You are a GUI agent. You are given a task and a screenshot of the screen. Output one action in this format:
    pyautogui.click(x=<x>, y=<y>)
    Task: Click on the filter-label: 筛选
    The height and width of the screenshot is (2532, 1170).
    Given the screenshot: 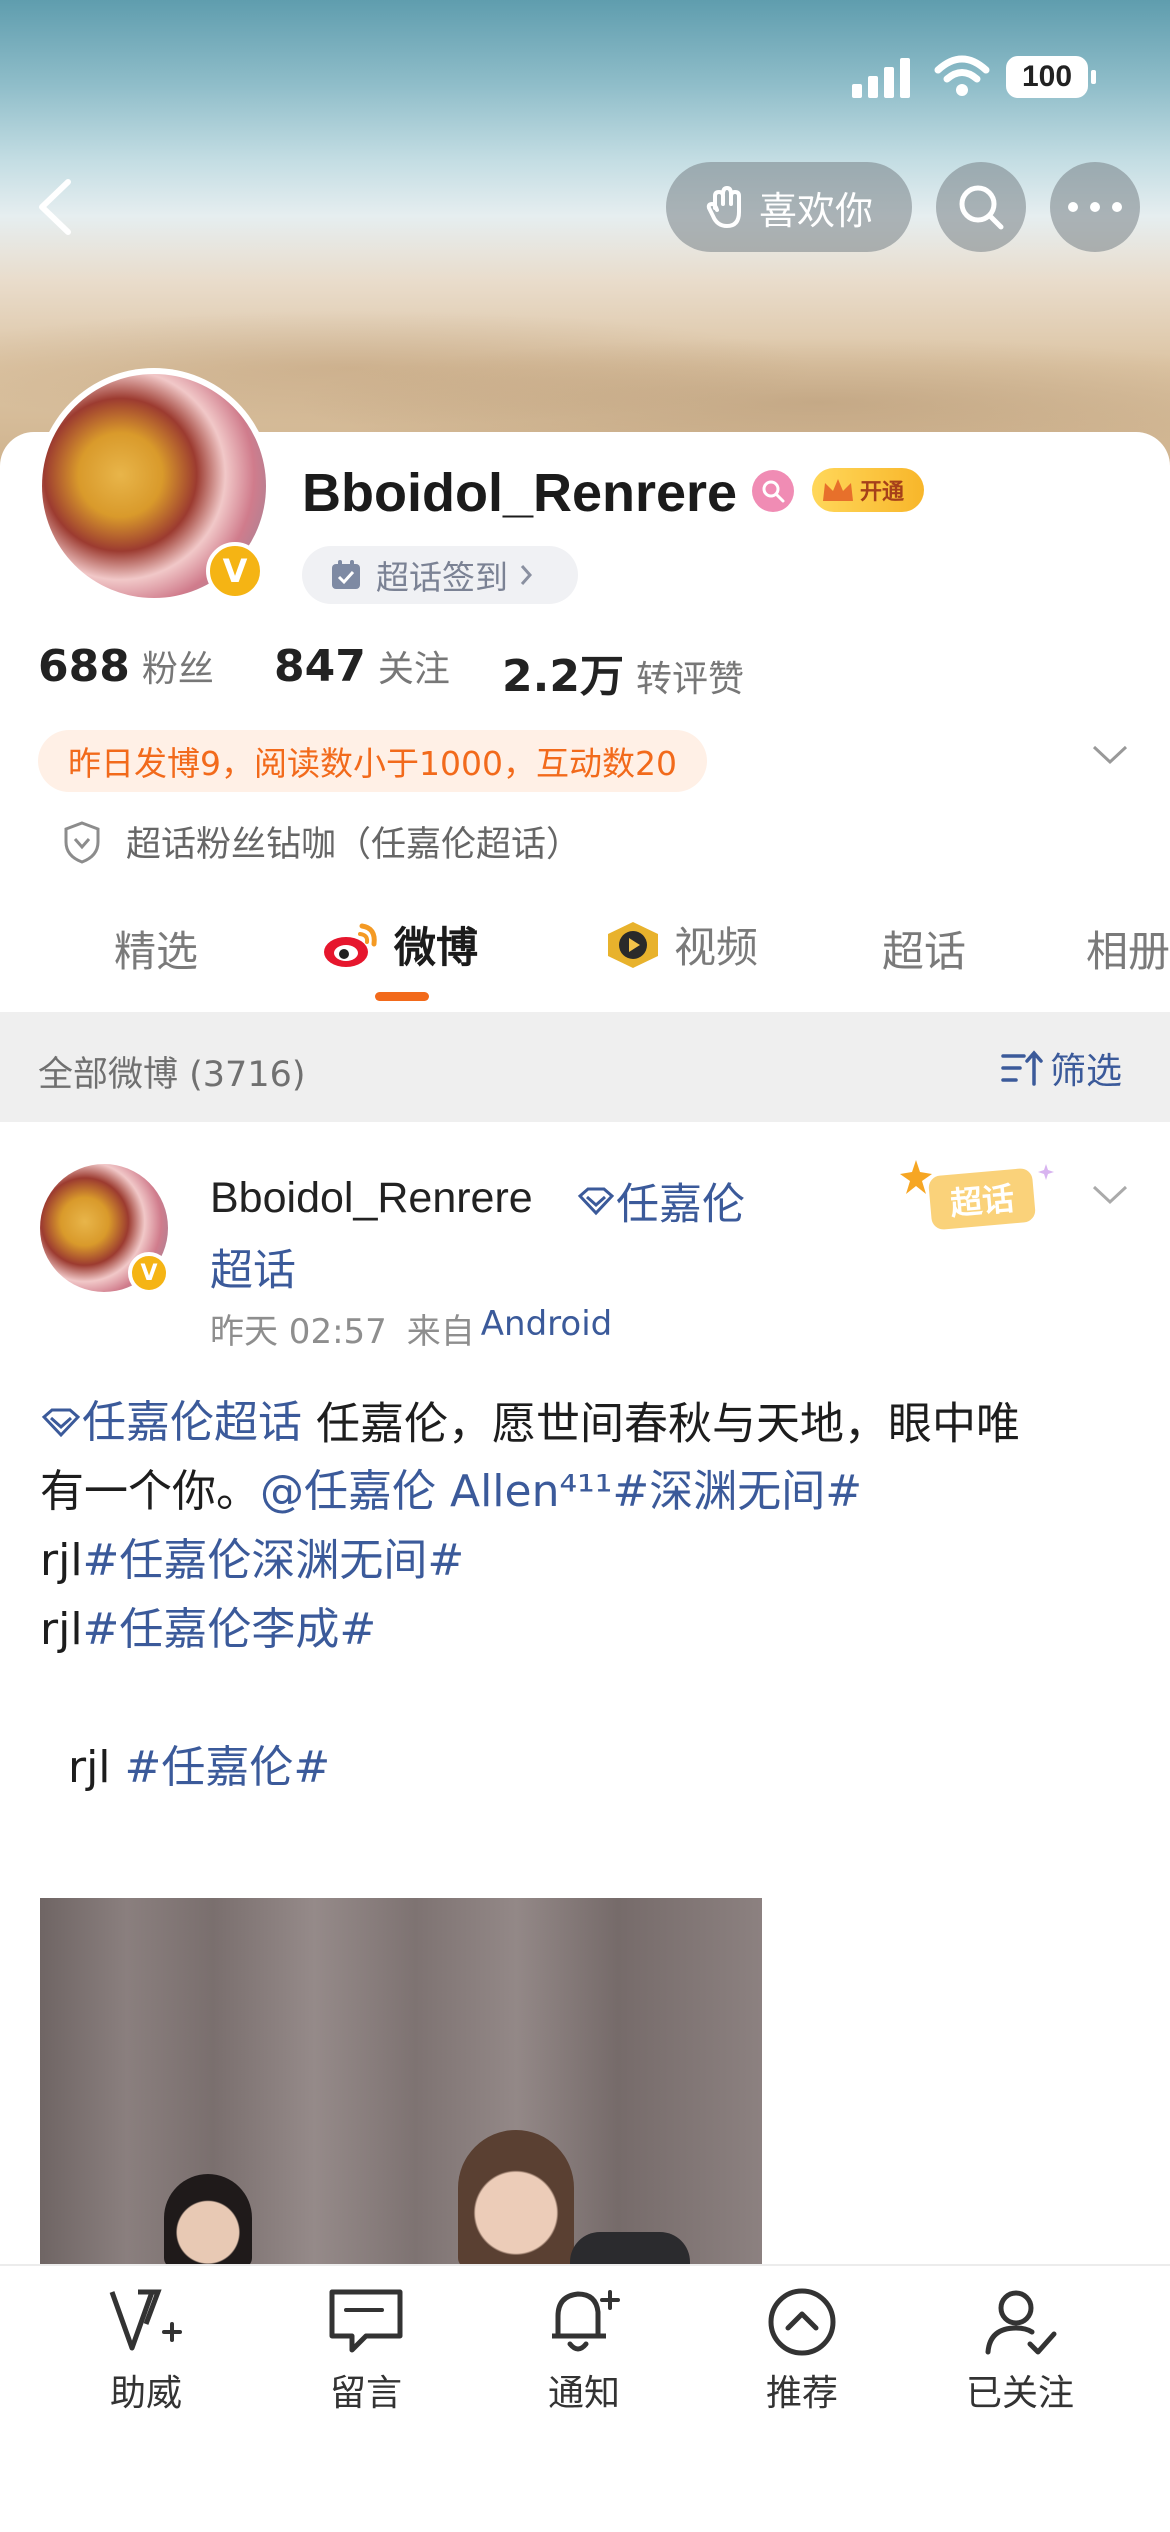 What is the action you would take?
    pyautogui.click(x=1086, y=1071)
    